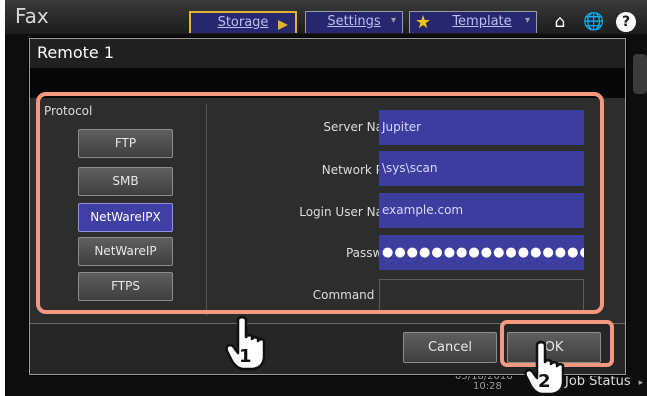 Image resolution: width=647 pixels, height=396 pixels. What do you see at coordinates (544, 368) in the screenshot?
I see `hand-pointer-icon: 2` at bounding box center [544, 368].